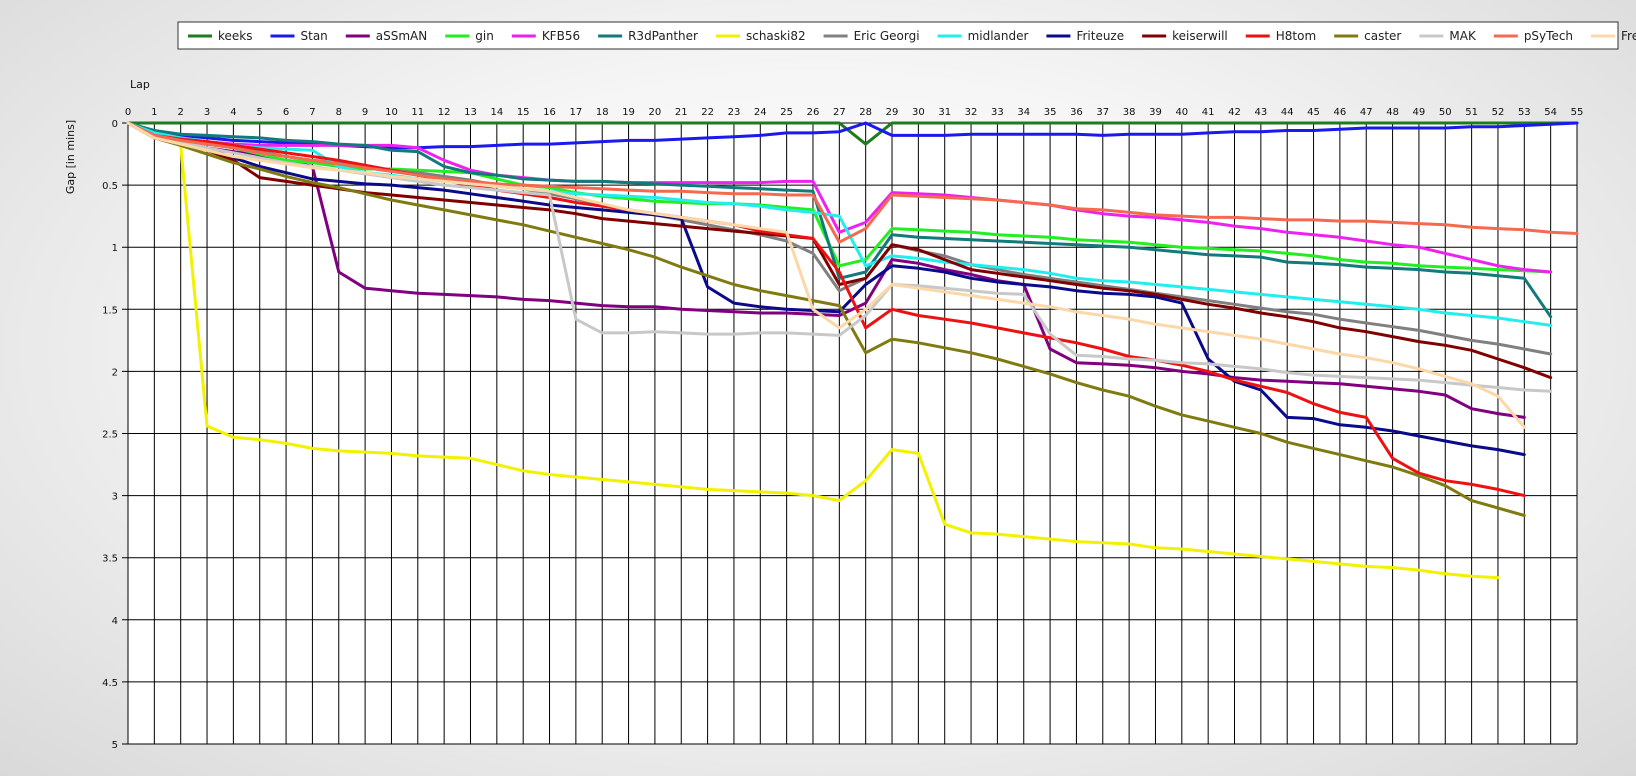 The image size is (1636, 776). Describe the element at coordinates (444, 112) in the screenshot. I see `x-tick-label: 12` at that location.